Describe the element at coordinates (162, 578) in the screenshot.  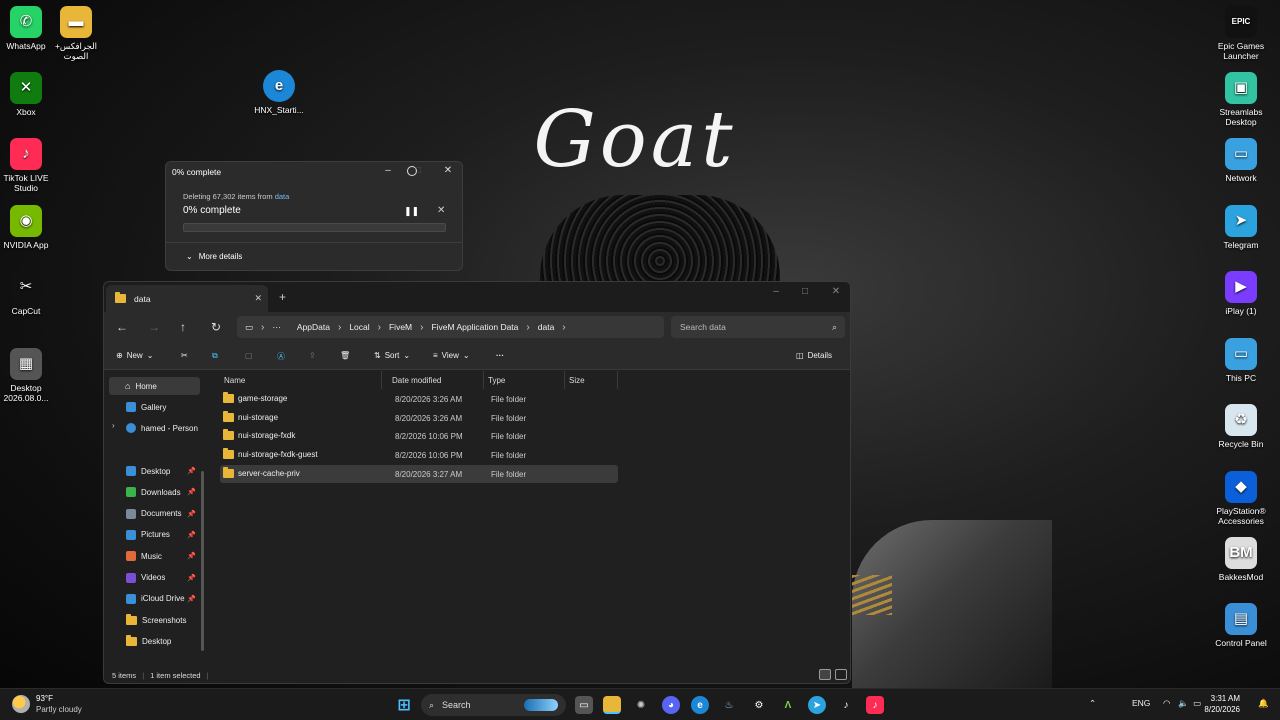
I see `nav-videos: Videos 📌` at that location.